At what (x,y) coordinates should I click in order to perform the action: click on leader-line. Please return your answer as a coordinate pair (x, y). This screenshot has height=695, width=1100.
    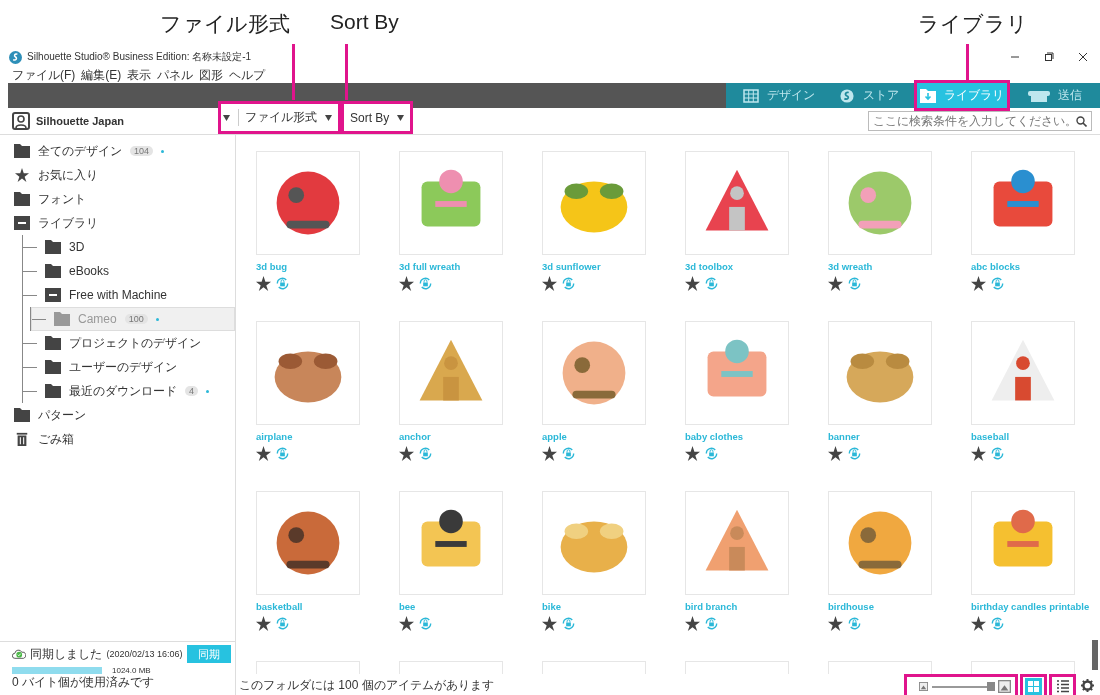
    Looking at the image, I should click on (346, 72).